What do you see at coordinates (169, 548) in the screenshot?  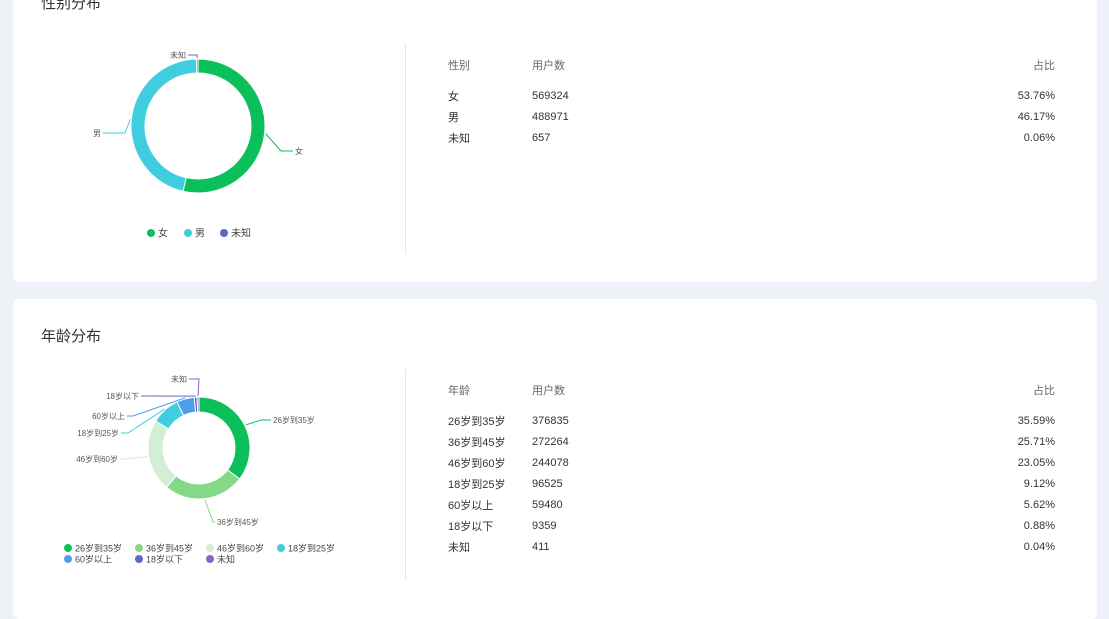 I see `legend-label: 36岁到45岁` at bounding box center [169, 548].